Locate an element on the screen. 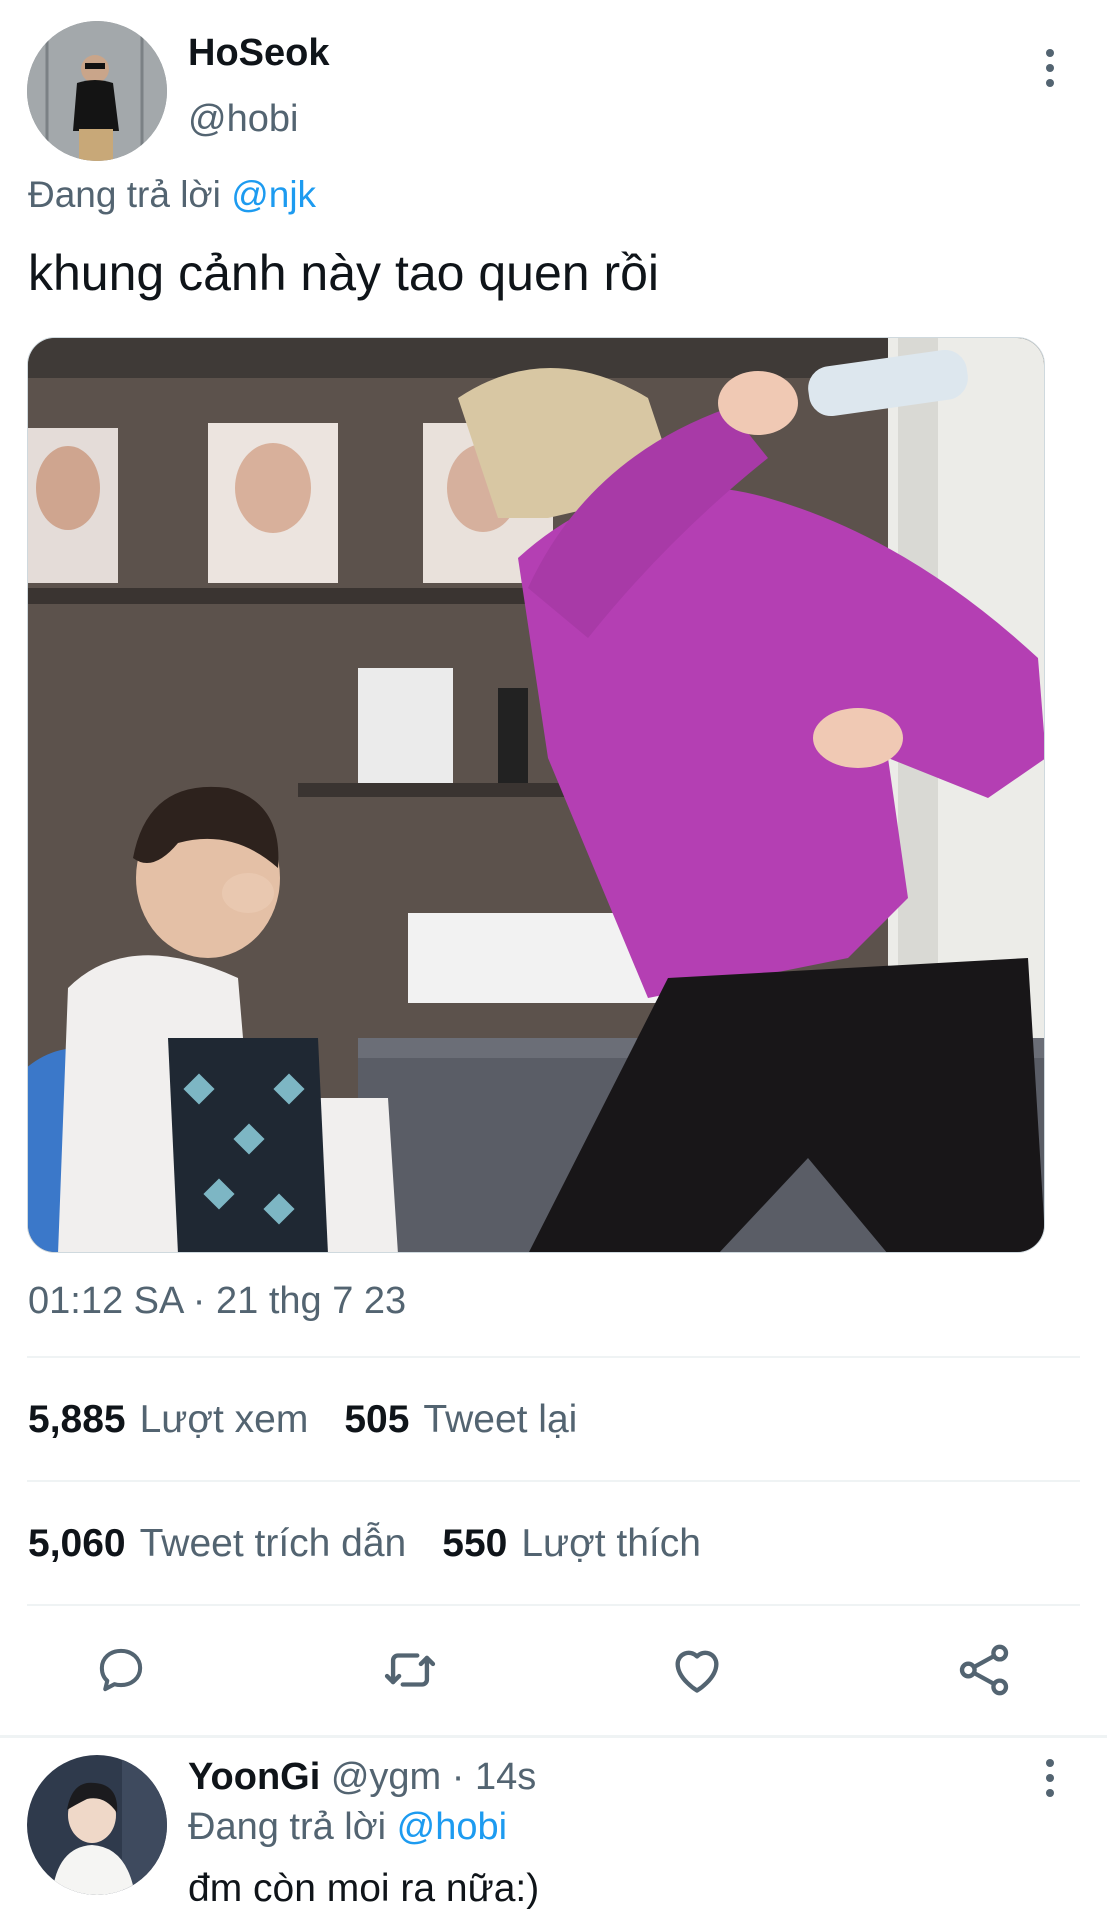  tweet-timestamp: 01:12 SA · 21 thg 7 23 is located at coordinates (217, 1301).